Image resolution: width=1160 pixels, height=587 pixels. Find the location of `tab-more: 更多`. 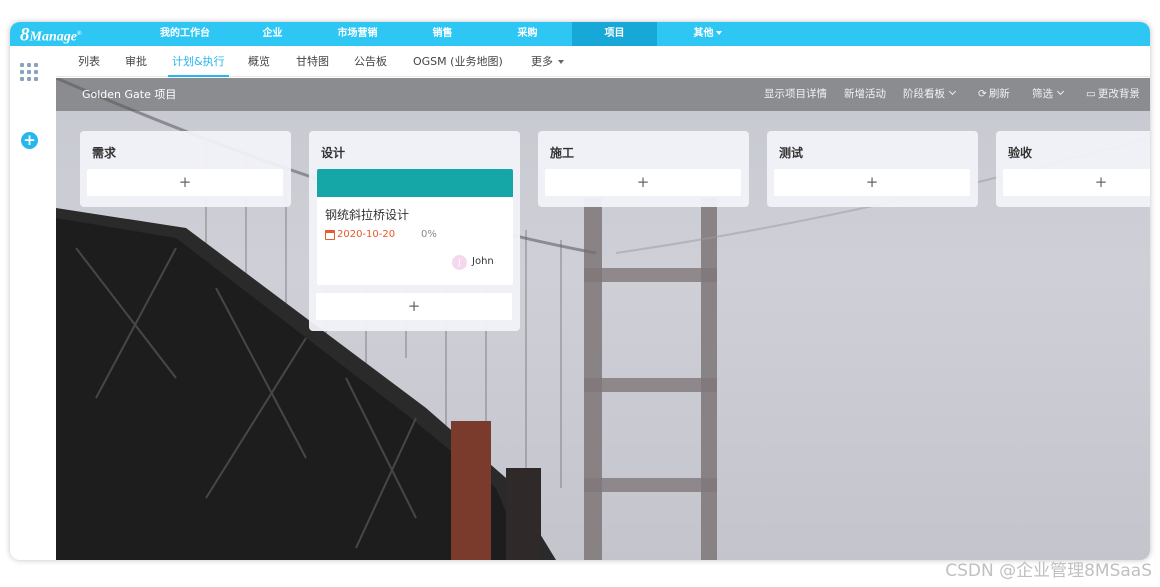

tab-more: 更多 is located at coordinates (547, 61).